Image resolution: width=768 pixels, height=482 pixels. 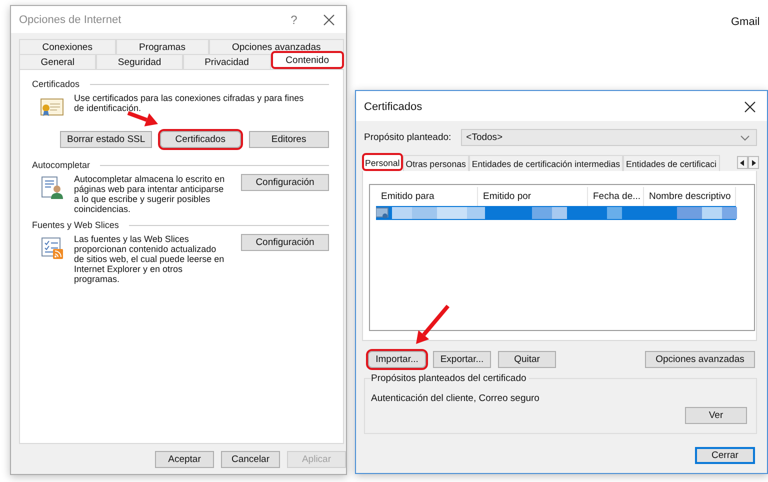 I want to click on action-button: Quitar, so click(x=527, y=359).